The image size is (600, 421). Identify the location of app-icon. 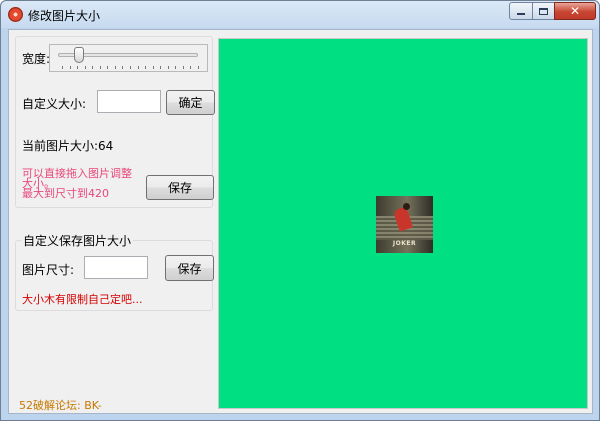
(15, 14).